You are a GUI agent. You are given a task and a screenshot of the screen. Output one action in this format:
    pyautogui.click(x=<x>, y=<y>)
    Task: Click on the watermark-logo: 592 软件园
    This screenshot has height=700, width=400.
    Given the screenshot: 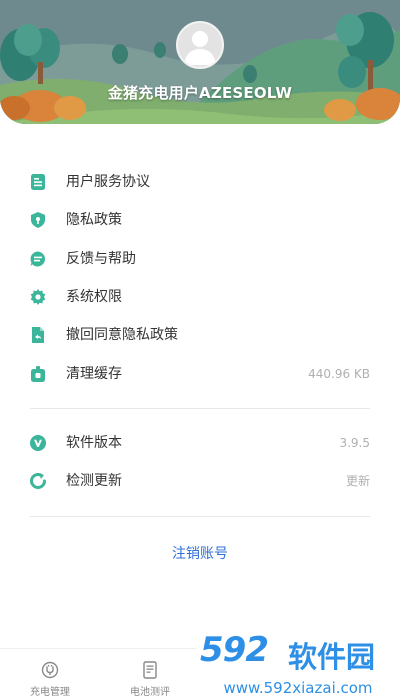 What is the action you would take?
    pyautogui.click(x=298, y=652)
    